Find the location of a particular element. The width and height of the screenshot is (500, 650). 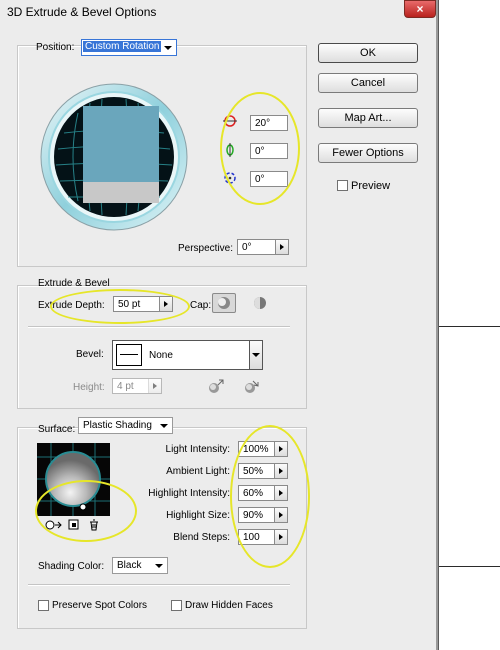

light-intensity-label: Light Intensity: is located at coordinates (197, 449).